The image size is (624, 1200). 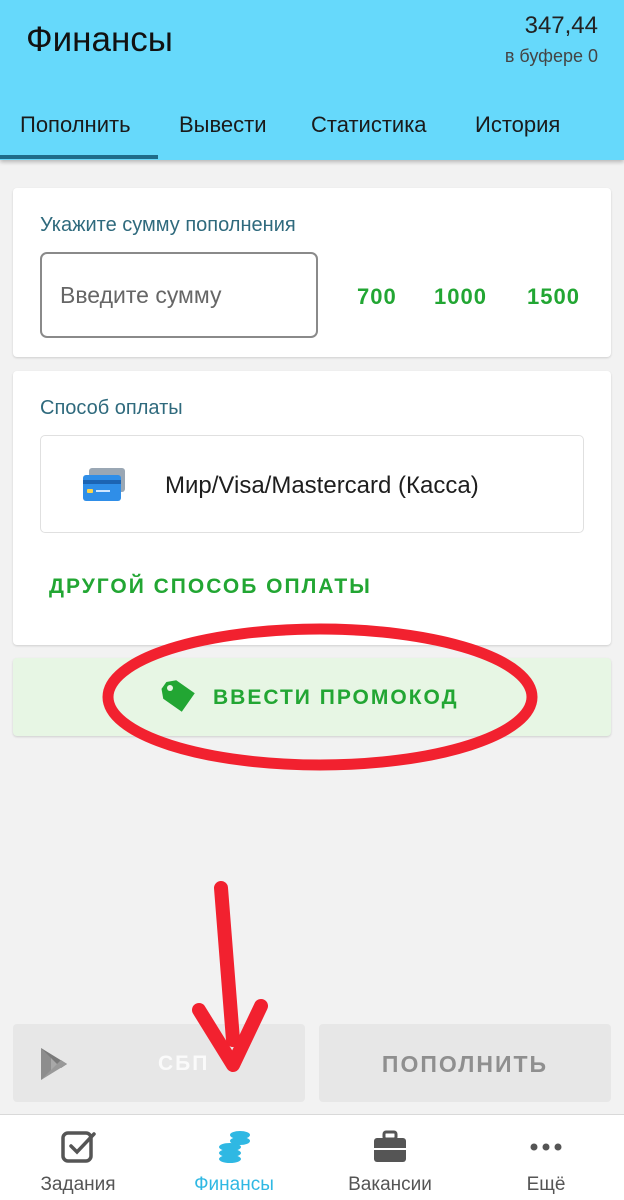 What do you see at coordinates (210, 587) in the screenshot?
I see `other-payment-method-button: ДРУГОЙ СПОСОБ ОПЛАТЫ` at bounding box center [210, 587].